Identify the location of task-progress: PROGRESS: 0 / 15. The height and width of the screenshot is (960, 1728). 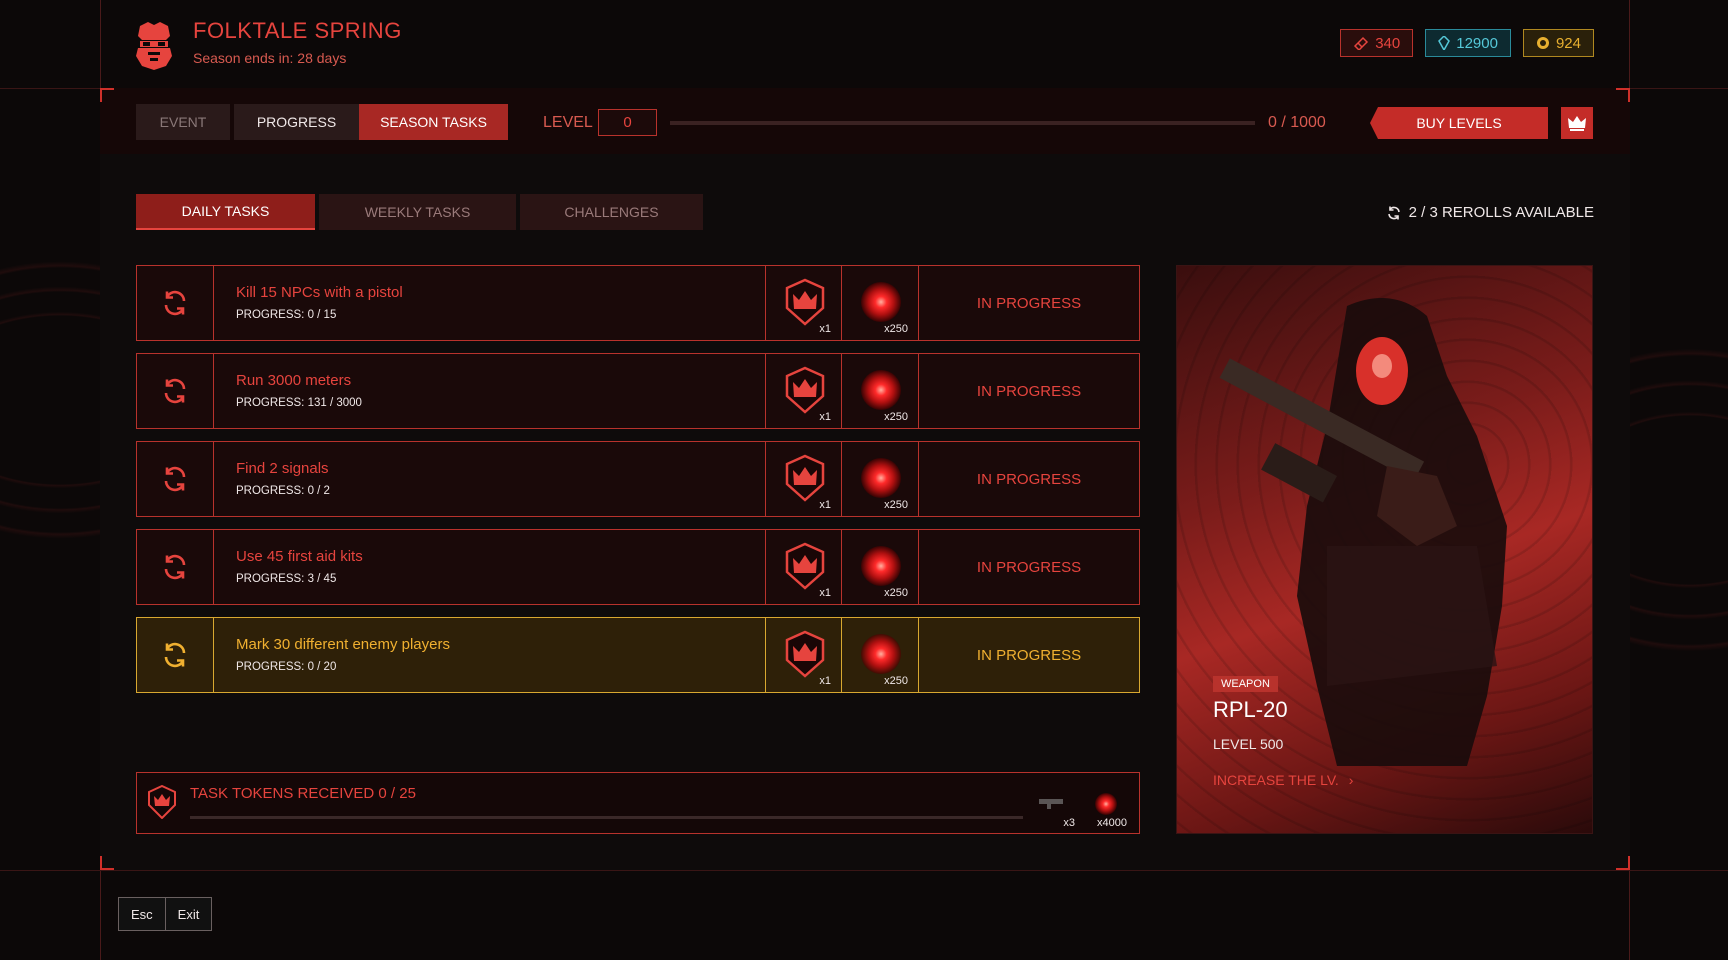
(286, 315).